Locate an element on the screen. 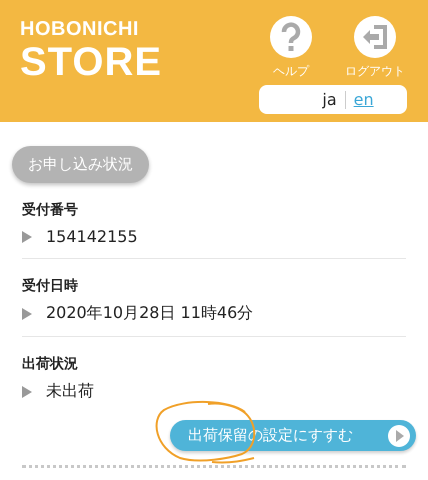  play-icon is located at coordinates (399, 435).